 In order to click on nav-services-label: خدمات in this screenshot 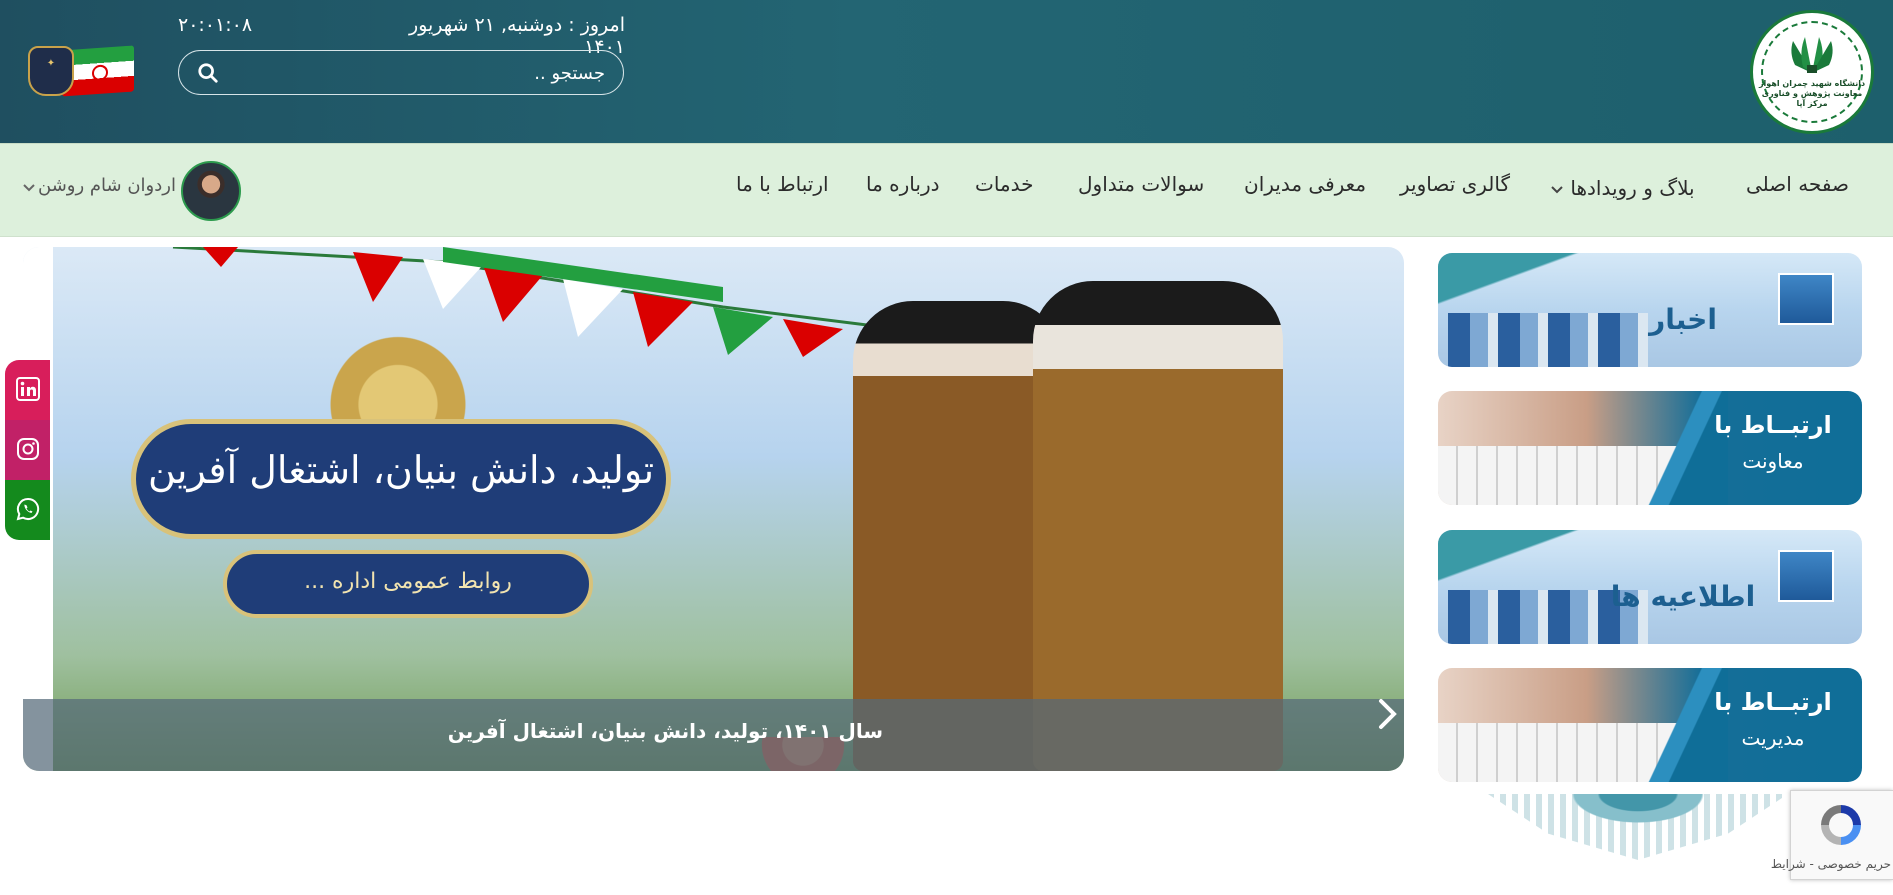, I will do `click(1004, 184)`.